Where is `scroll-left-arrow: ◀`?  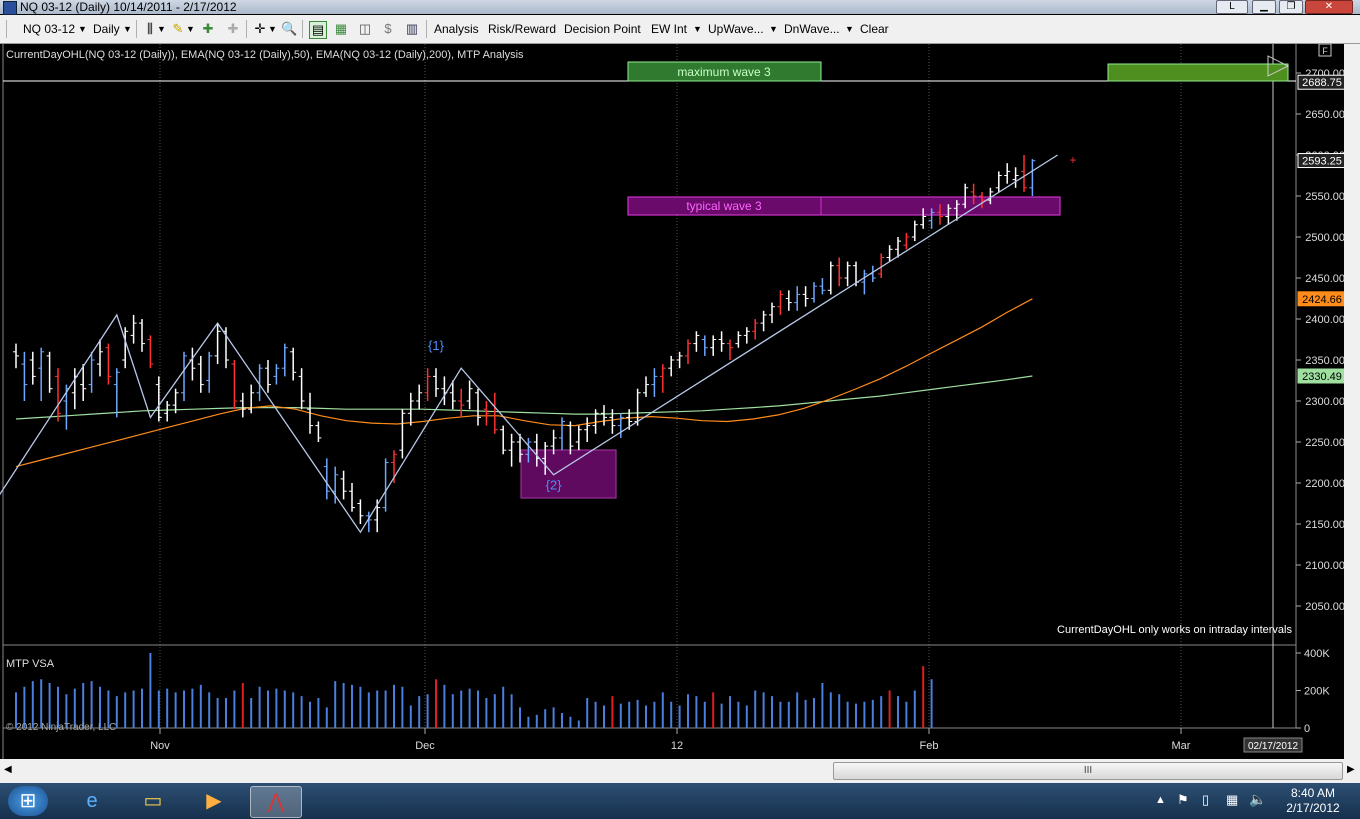 scroll-left-arrow: ◀ is located at coordinates (8, 769).